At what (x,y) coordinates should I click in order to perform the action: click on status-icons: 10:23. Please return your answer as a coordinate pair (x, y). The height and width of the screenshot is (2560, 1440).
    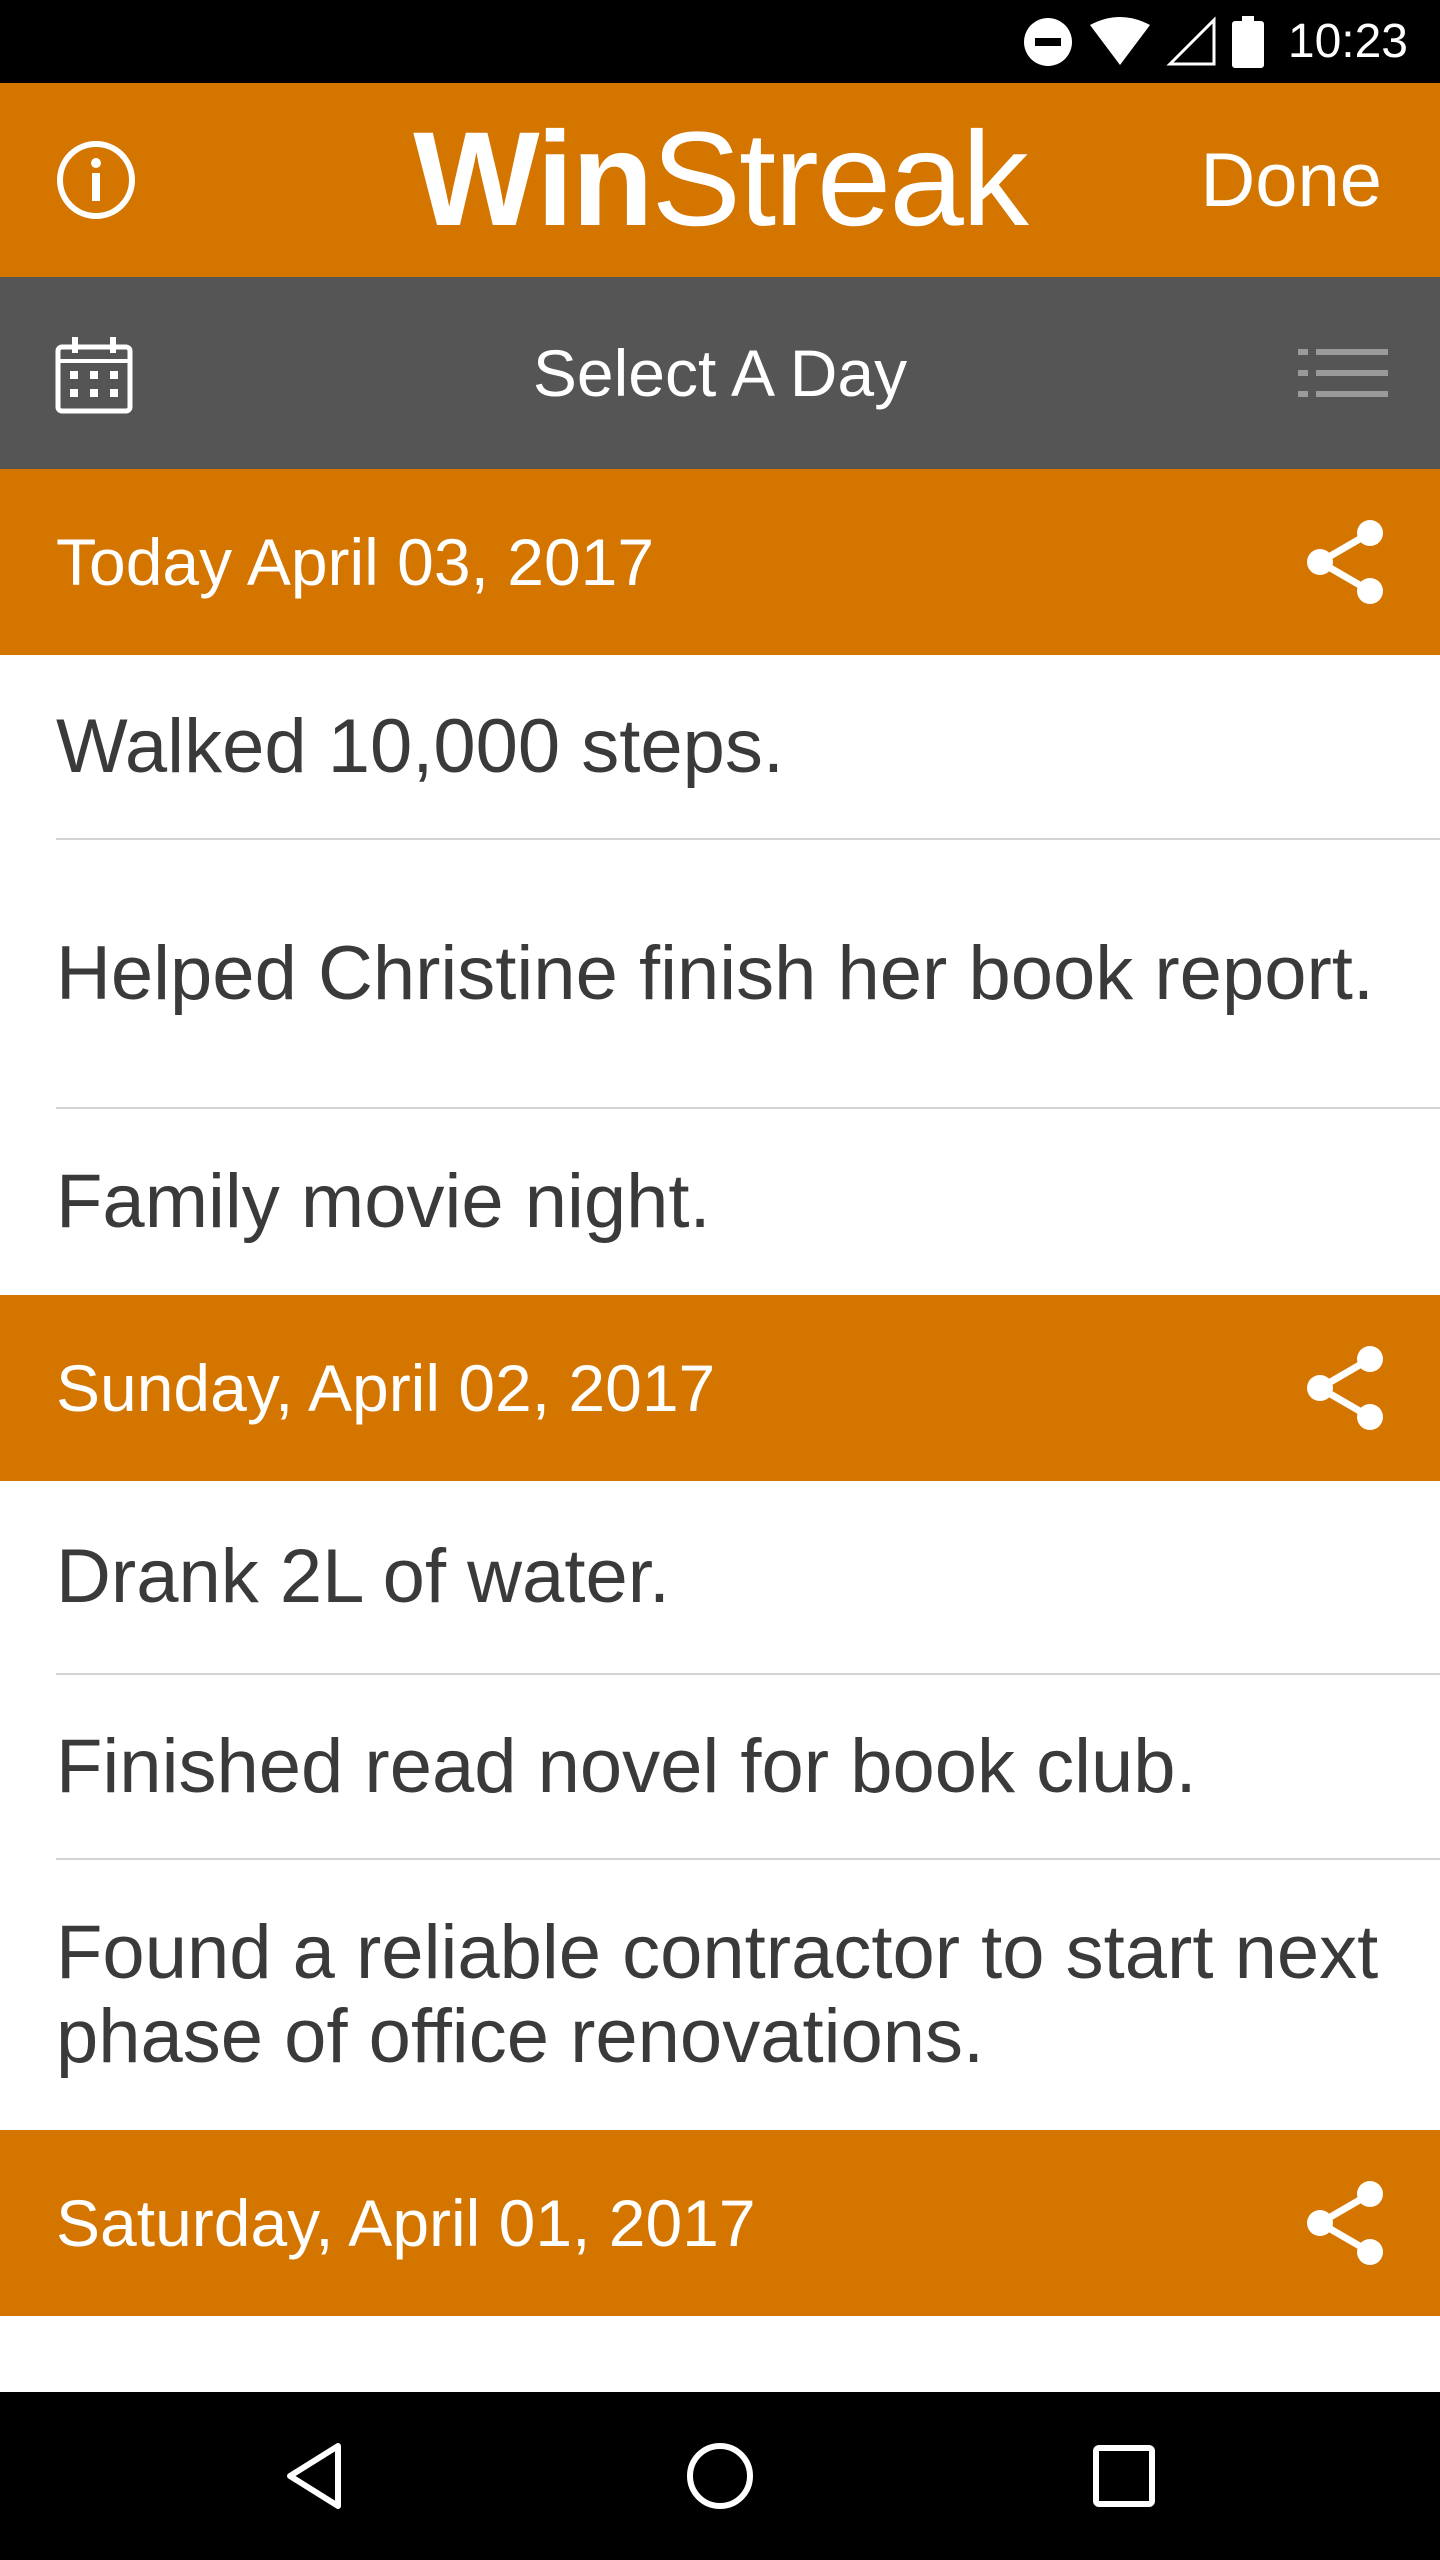
    Looking at the image, I should click on (1215, 41).